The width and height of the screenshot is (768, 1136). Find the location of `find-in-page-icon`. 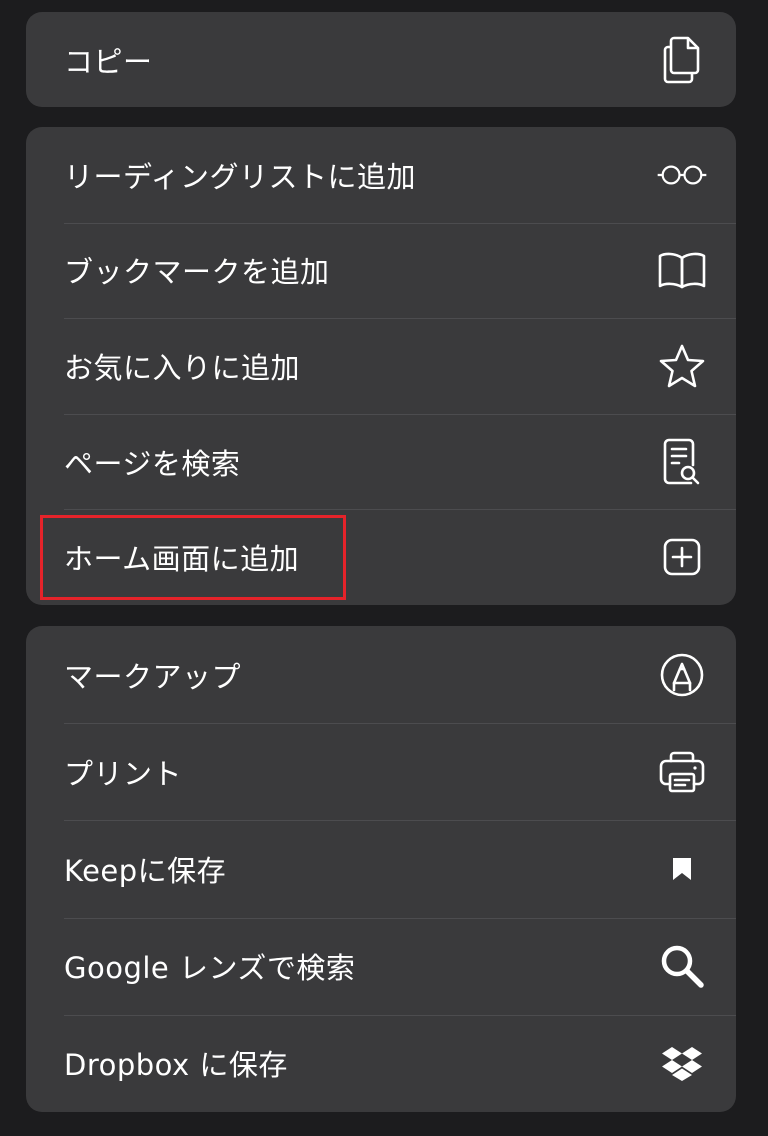

find-in-page-icon is located at coordinates (682, 462).